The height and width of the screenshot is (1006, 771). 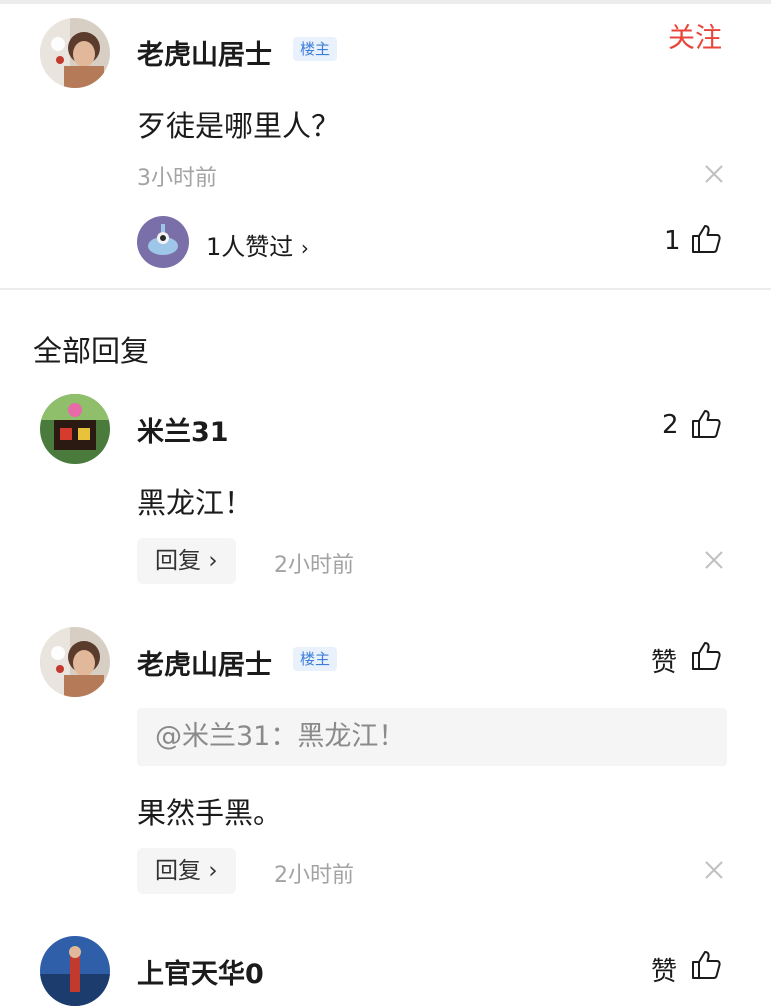 I want to click on top-separator, so click(x=385, y=2).